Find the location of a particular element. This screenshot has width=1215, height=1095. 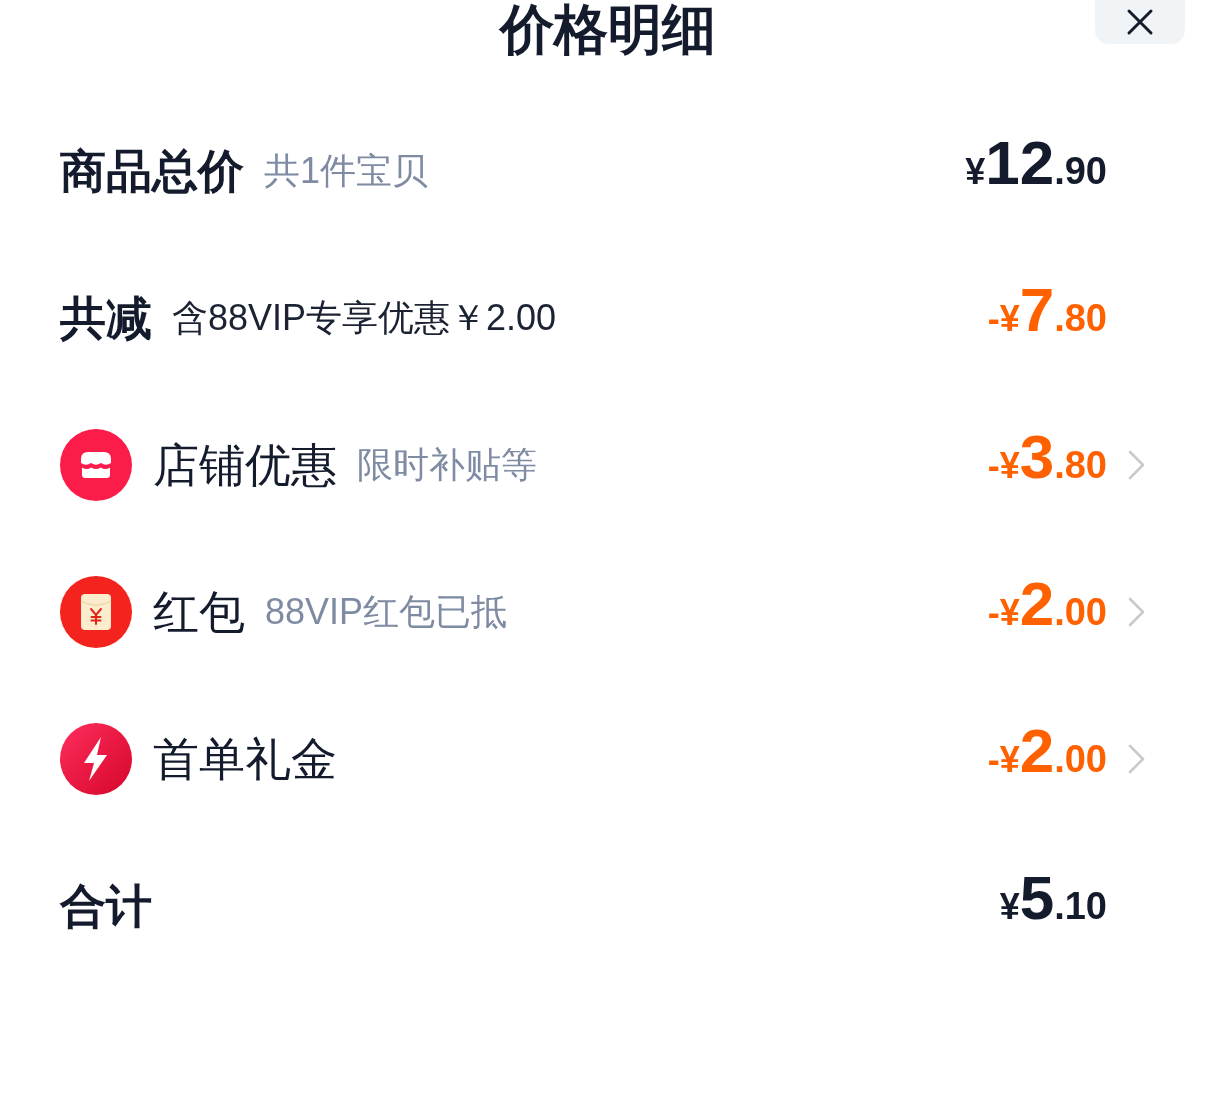

row-label: 首单礼金 is located at coordinates (245, 759).